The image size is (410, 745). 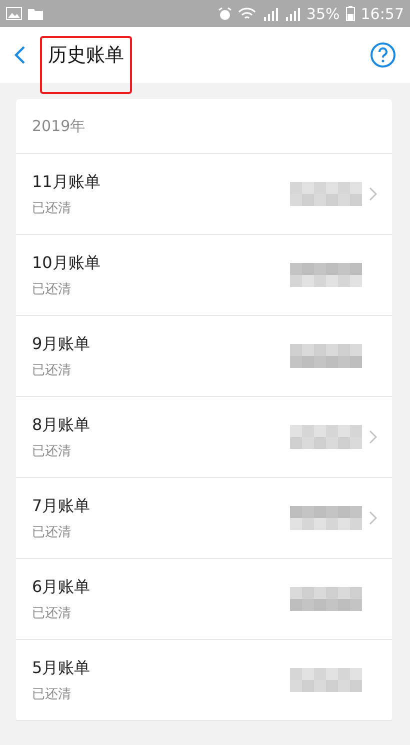 I want to click on bill-title: 7月账单, so click(x=62, y=506).